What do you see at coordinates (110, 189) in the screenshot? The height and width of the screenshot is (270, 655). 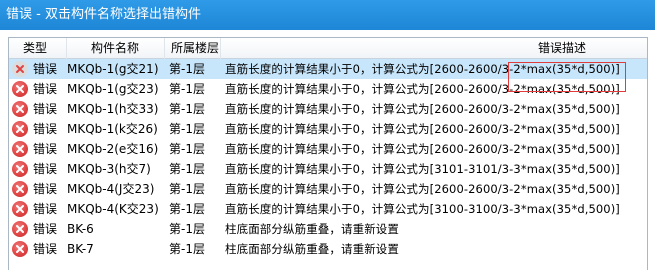 I see `row-component-name: MKQb-4(J交23)` at bounding box center [110, 189].